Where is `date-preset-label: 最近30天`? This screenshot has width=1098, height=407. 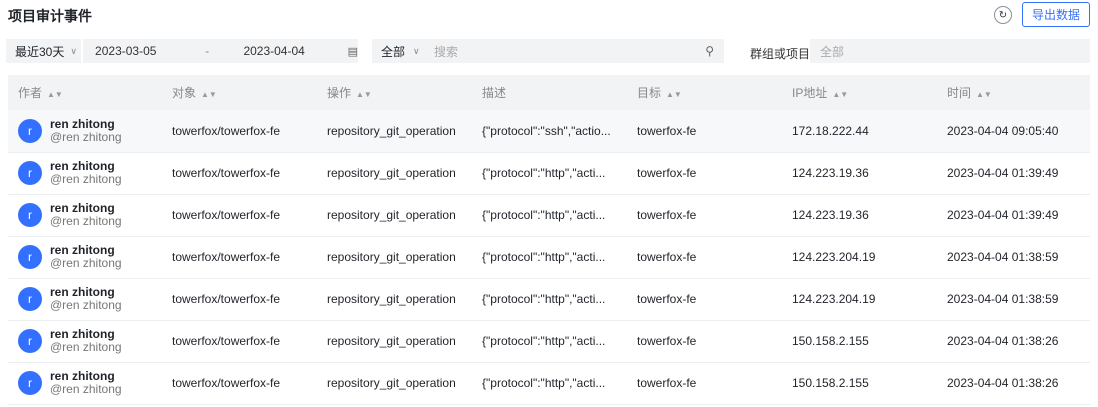 date-preset-label: 最近30天 is located at coordinates (40, 51).